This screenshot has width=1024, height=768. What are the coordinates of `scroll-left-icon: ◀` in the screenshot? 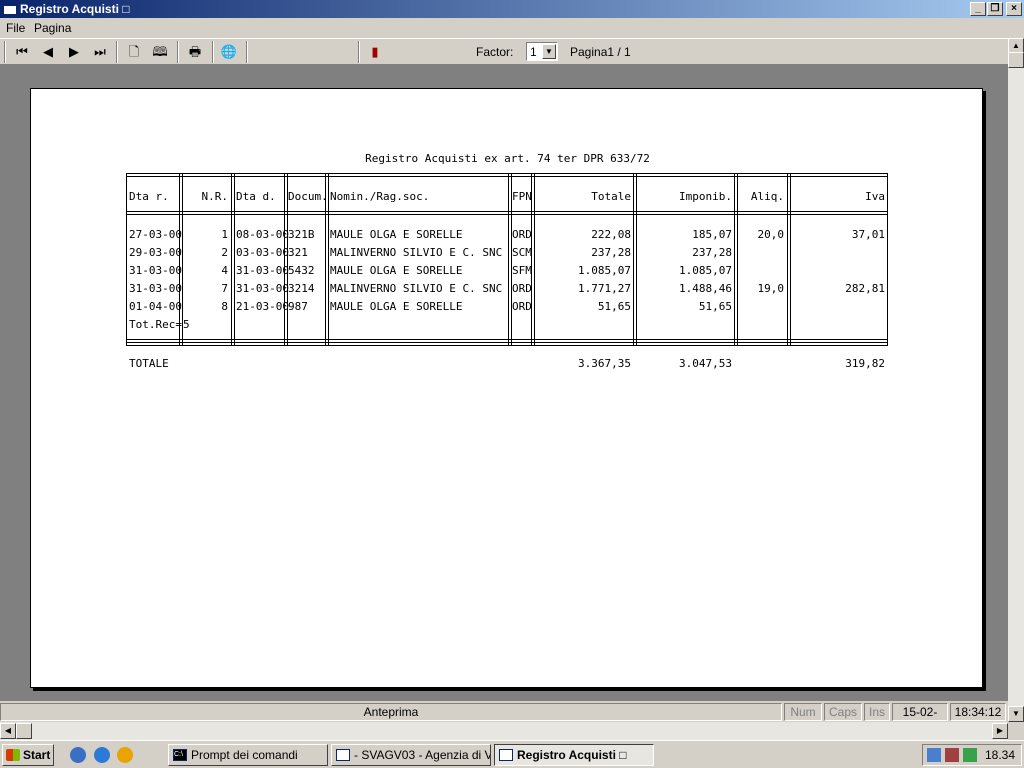 It's located at (8, 731).